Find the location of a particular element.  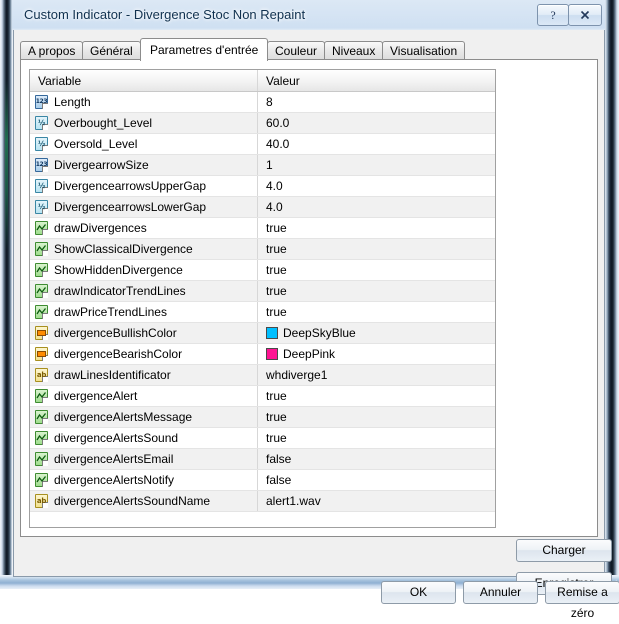

table-row: divergenceAlertsSound true is located at coordinates (262, 438).